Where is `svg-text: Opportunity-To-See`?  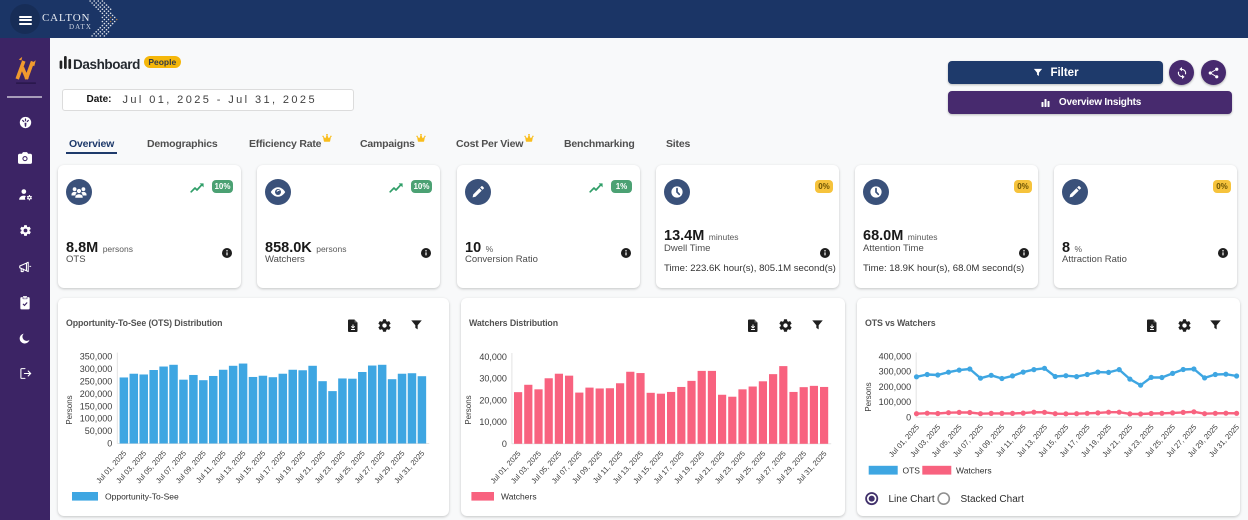 svg-text: Opportunity-To-See is located at coordinates (142, 497).